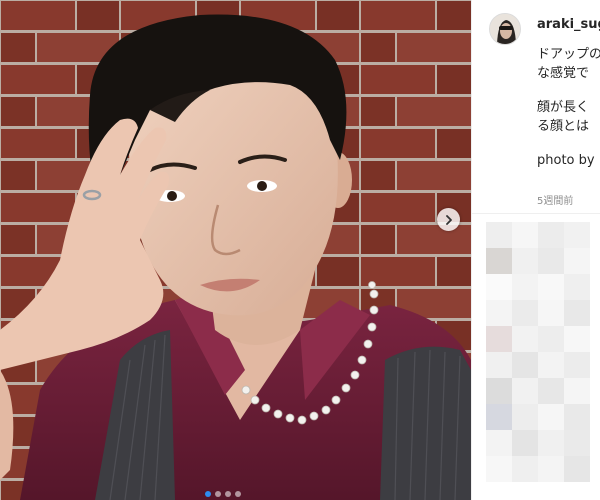 This screenshot has height=500, width=600. I want to click on caption-line: る顔とは, so click(563, 126).